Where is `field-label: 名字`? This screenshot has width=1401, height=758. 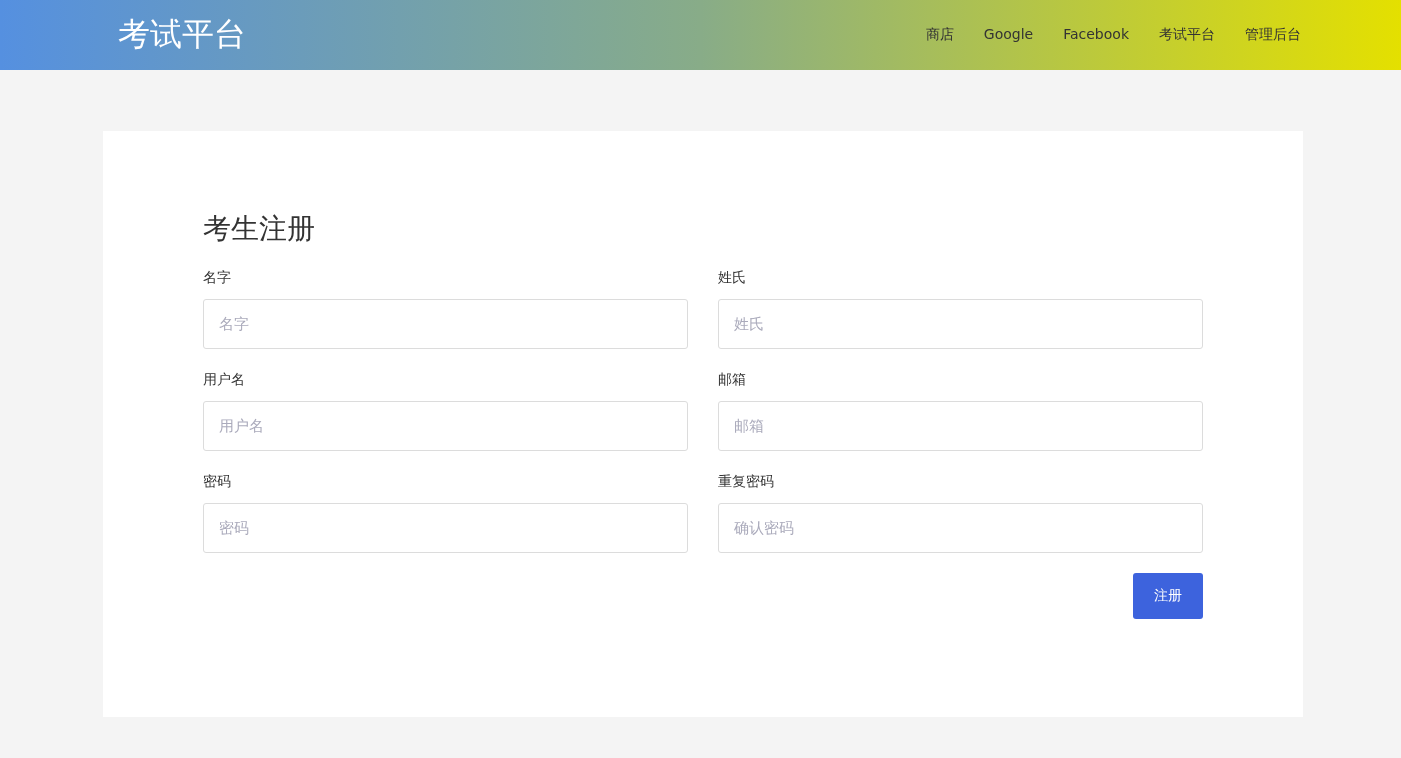 field-label: 名字 is located at coordinates (217, 278).